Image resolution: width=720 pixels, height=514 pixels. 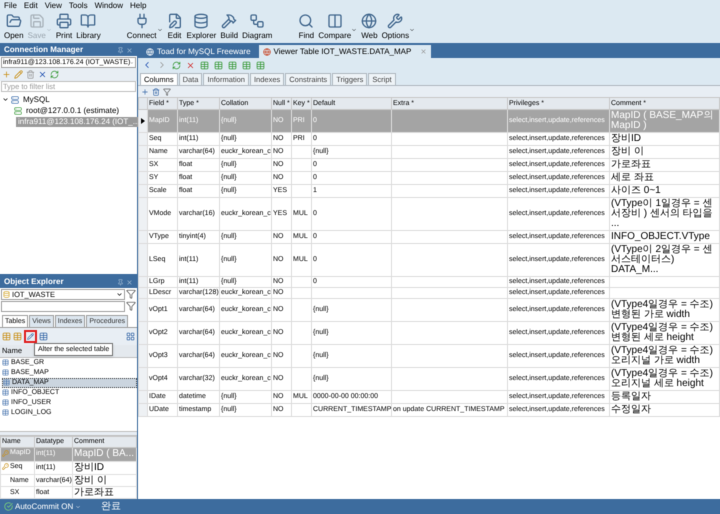 I want to click on hammer-icon, so click(x=229, y=21).